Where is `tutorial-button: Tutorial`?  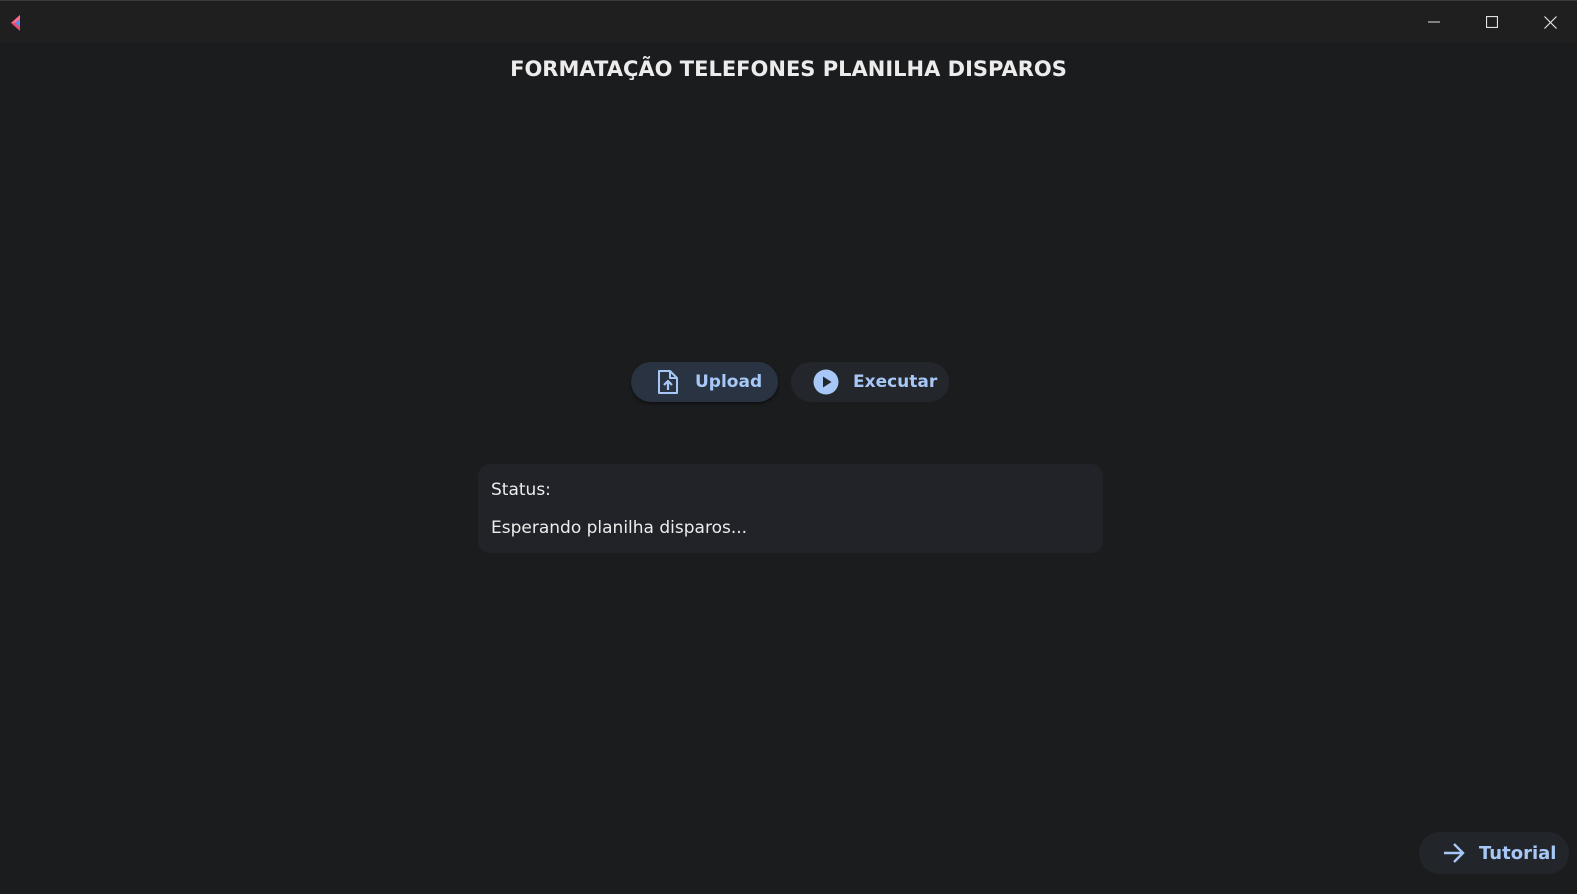 tutorial-button: Tutorial is located at coordinates (1494, 853).